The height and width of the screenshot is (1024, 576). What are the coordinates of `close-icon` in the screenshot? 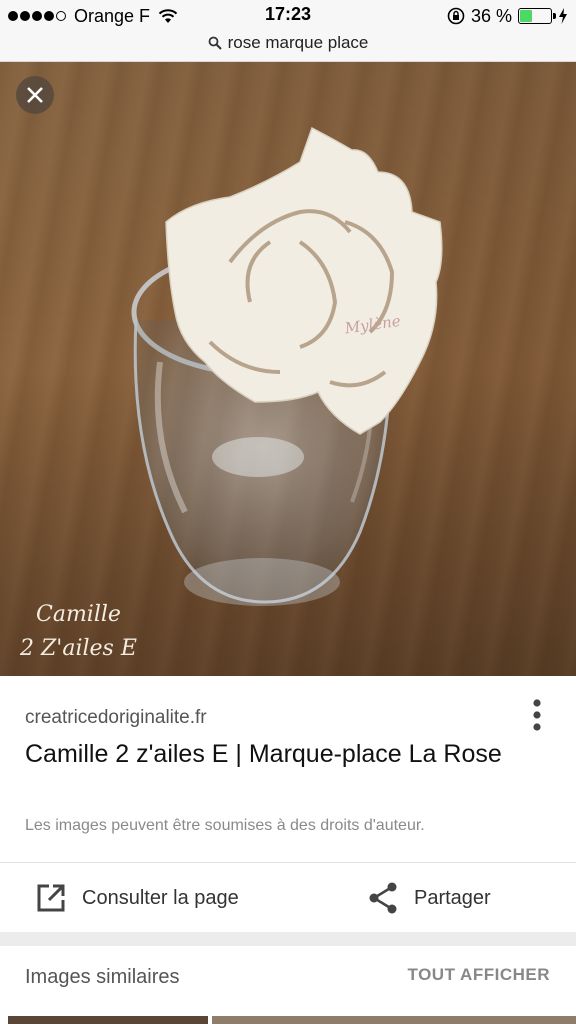 It's located at (35, 95).